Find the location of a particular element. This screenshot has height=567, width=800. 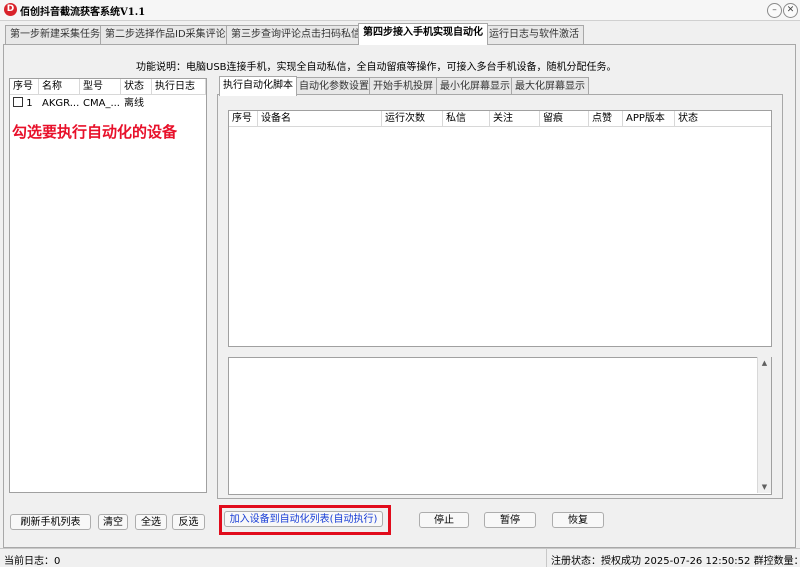

tab-maximize-screen: 最大化屏幕显示 is located at coordinates (550, 86).